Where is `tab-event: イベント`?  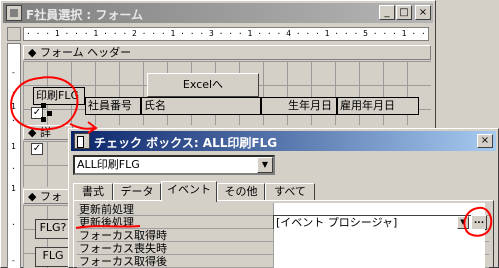 tab-event: イベント is located at coordinates (189, 191).